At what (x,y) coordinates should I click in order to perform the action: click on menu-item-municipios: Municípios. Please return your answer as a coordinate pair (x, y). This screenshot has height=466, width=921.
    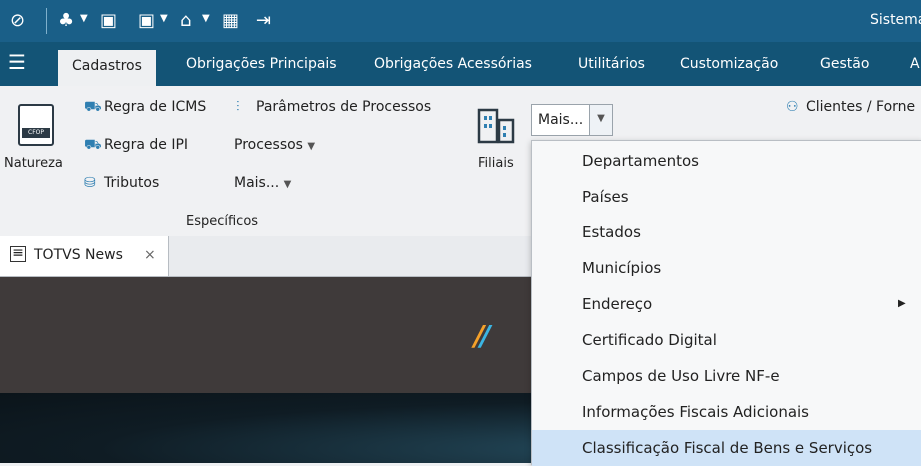
    Looking at the image, I should click on (726, 268).